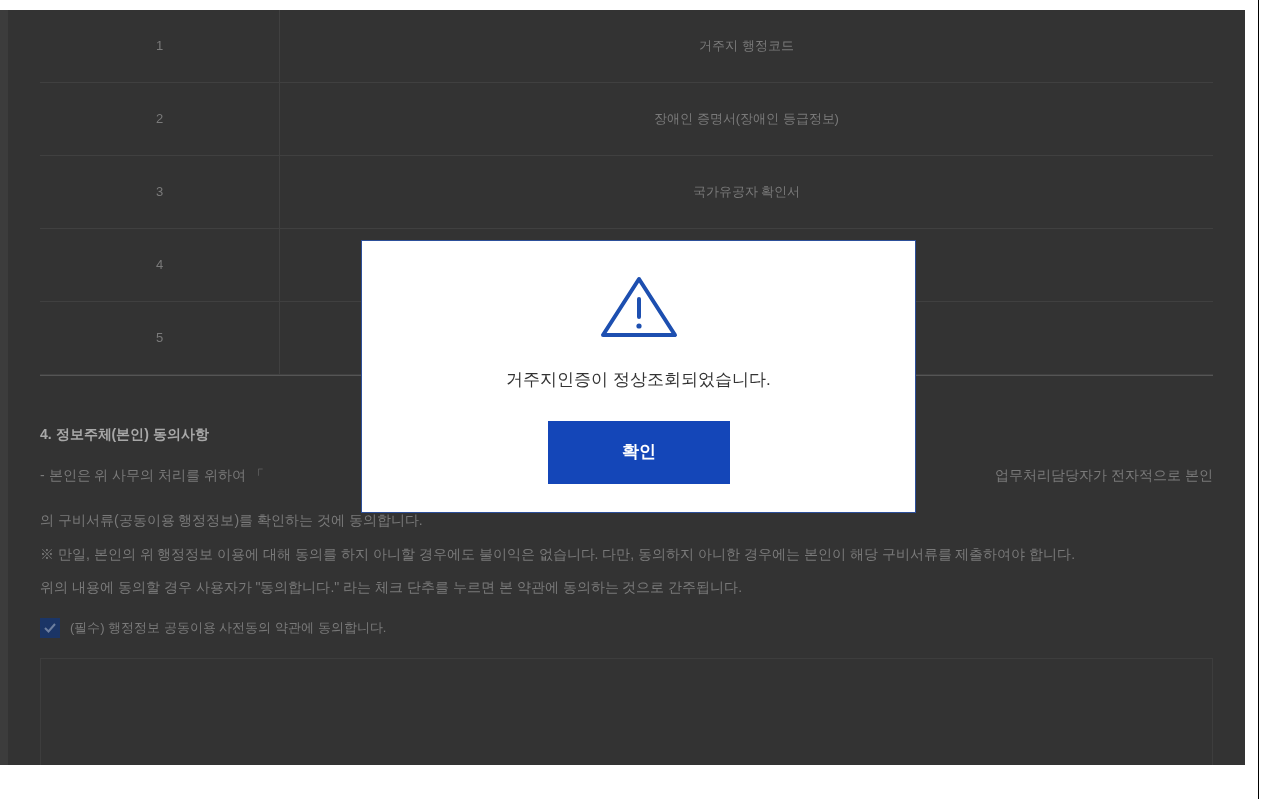 The width and height of the screenshot is (1263, 799). I want to click on agree-checkbox, so click(50, 628).